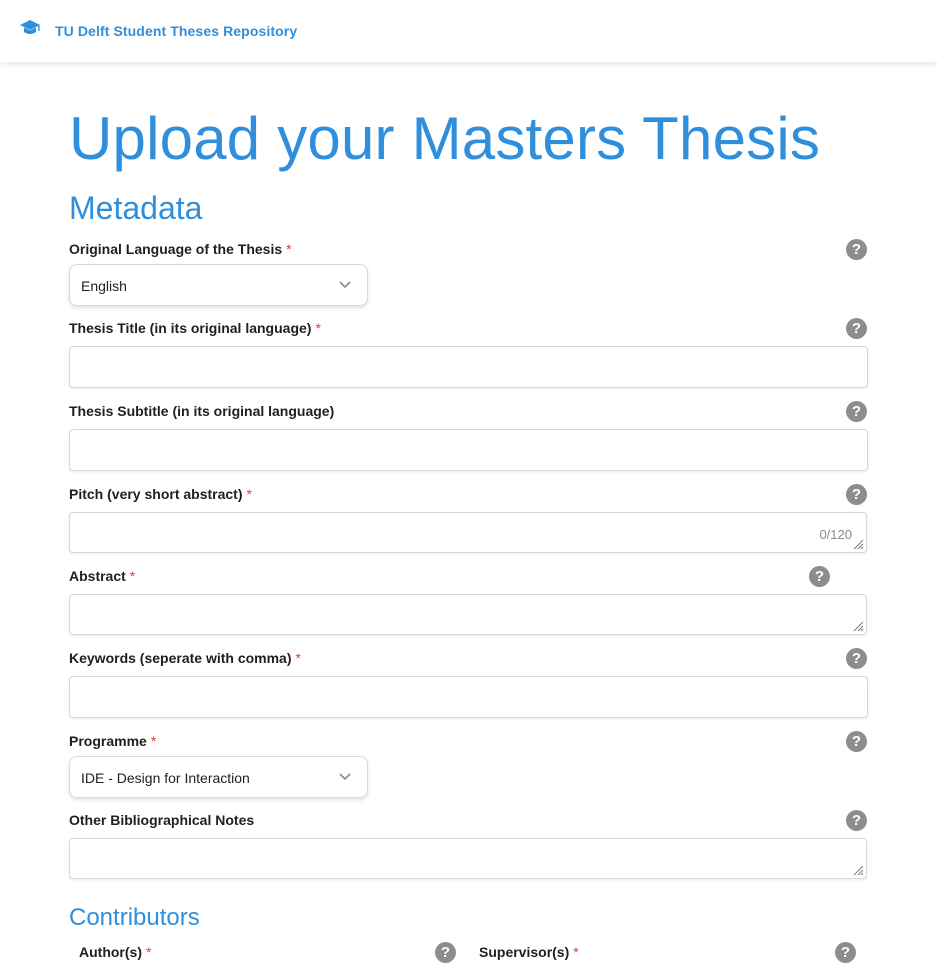  I want to click on abstract-label-text: Abstract, so click(97, 576).